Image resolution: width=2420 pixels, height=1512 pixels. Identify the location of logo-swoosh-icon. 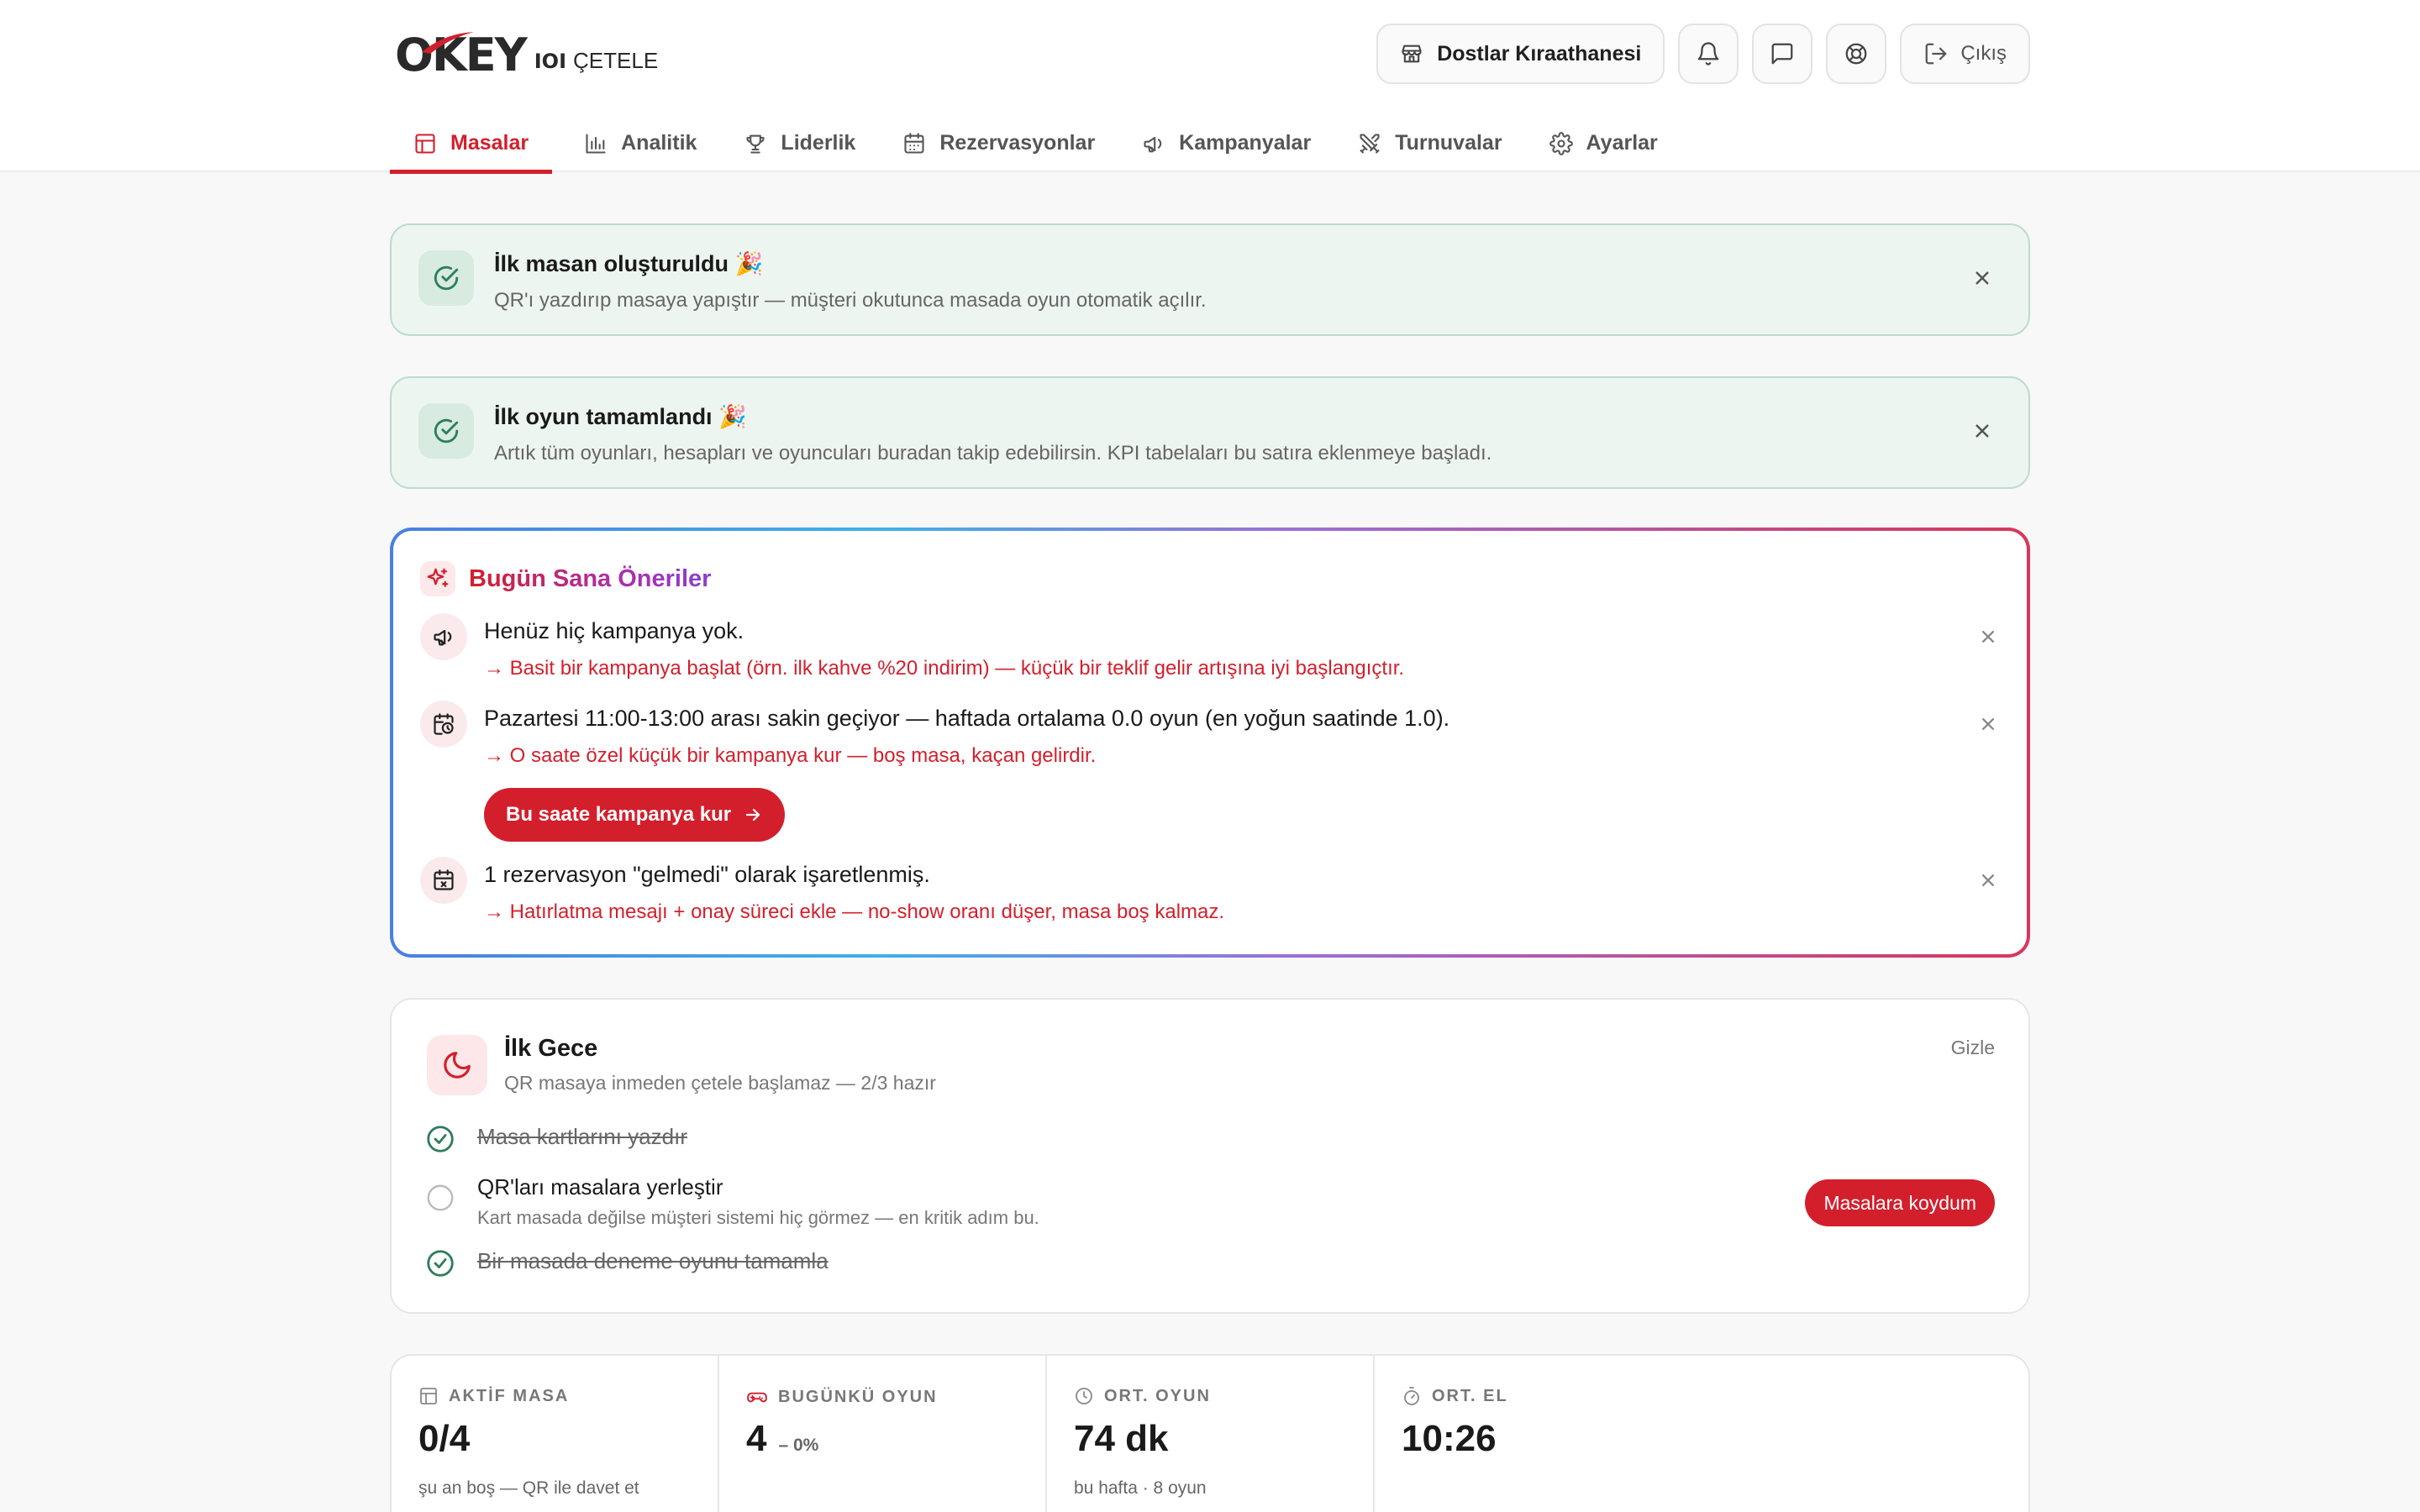
(448, 43).